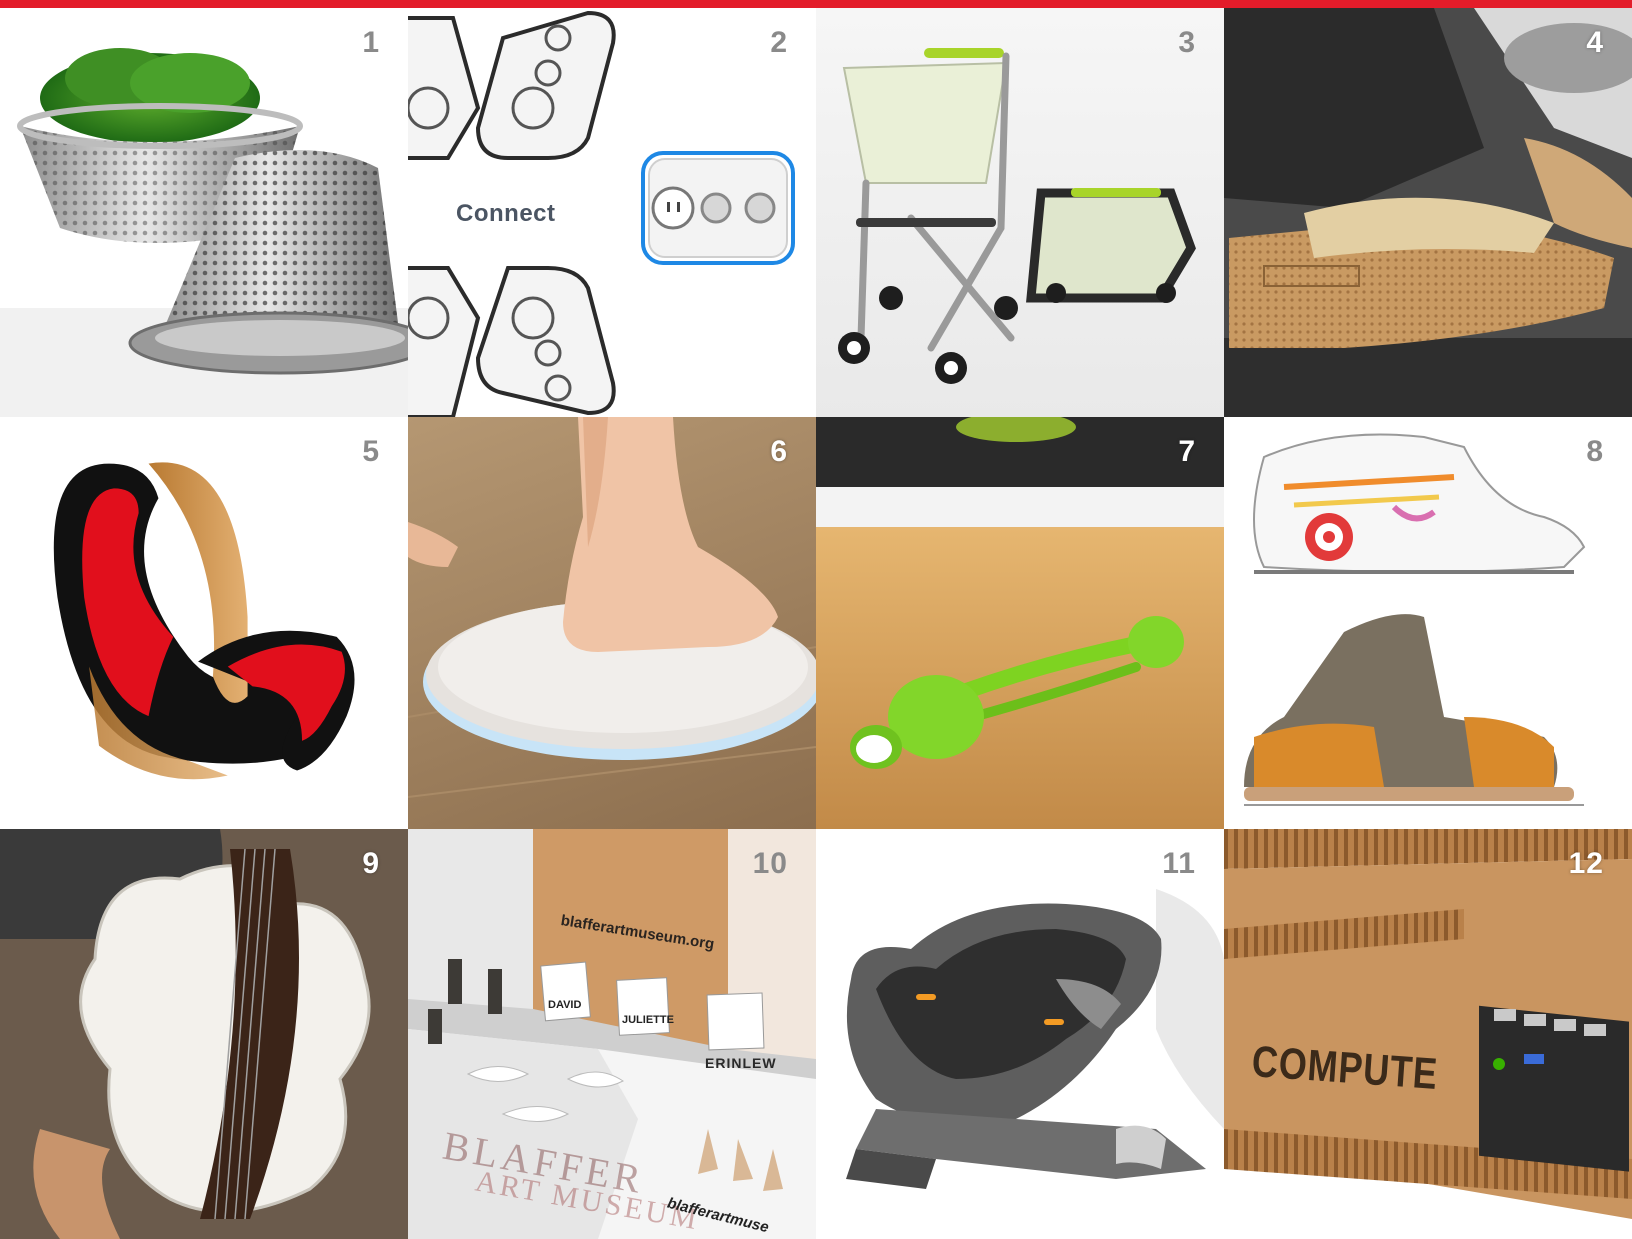 The image size is (1632, 1239). I want to click on tile-12-cardboard-computer: COMPUTE 12, so click(1428, 1034).